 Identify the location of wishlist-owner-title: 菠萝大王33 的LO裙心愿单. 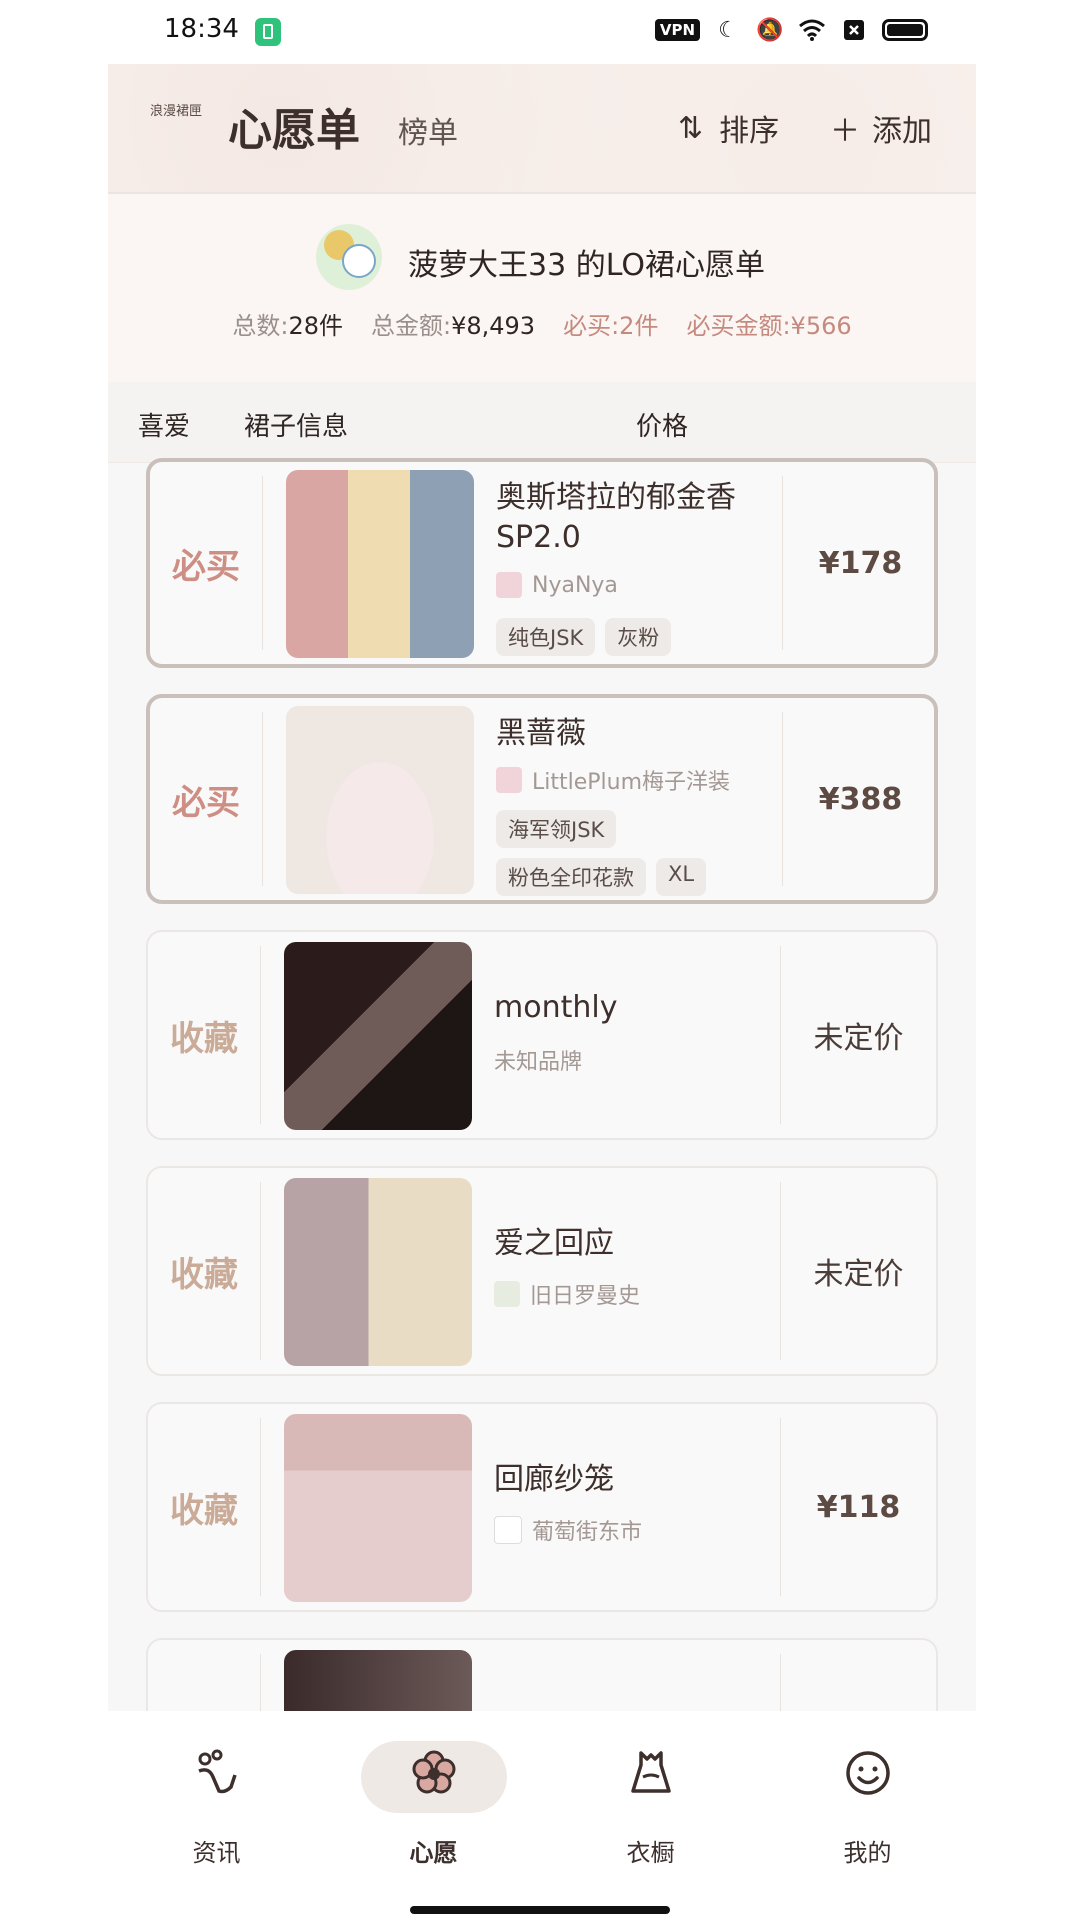
(586, 265).